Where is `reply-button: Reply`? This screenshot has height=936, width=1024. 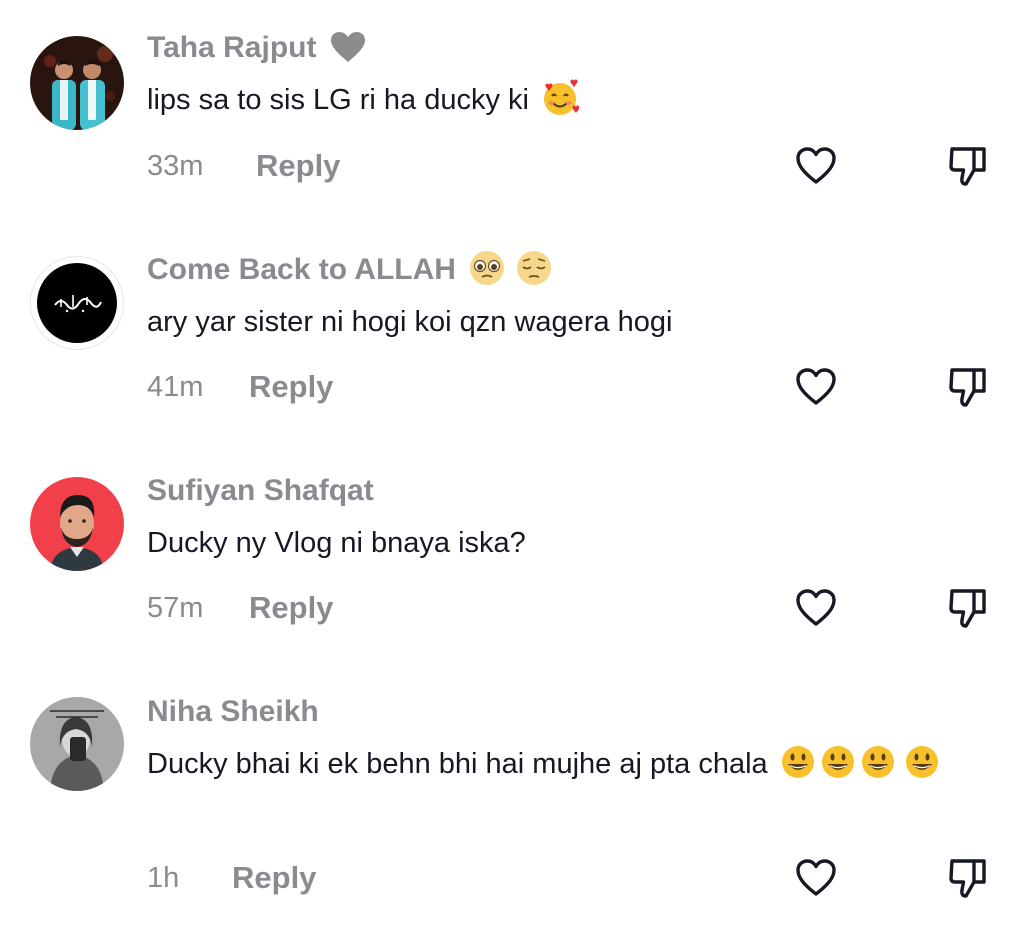 reply-button: Reply is located at coordinates (274, 877).